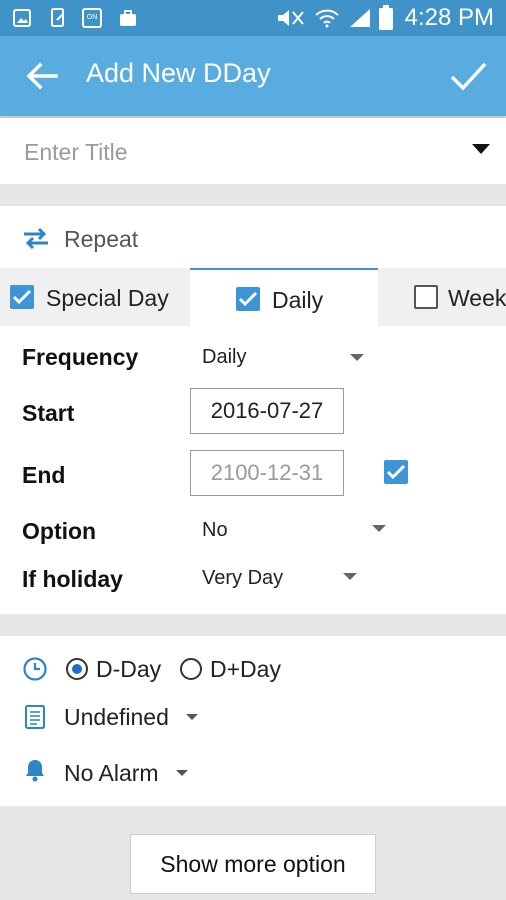 The height and width of the screenshot is (900, 506). I want to click on repeat-label: Repeat, so click(101, 239).